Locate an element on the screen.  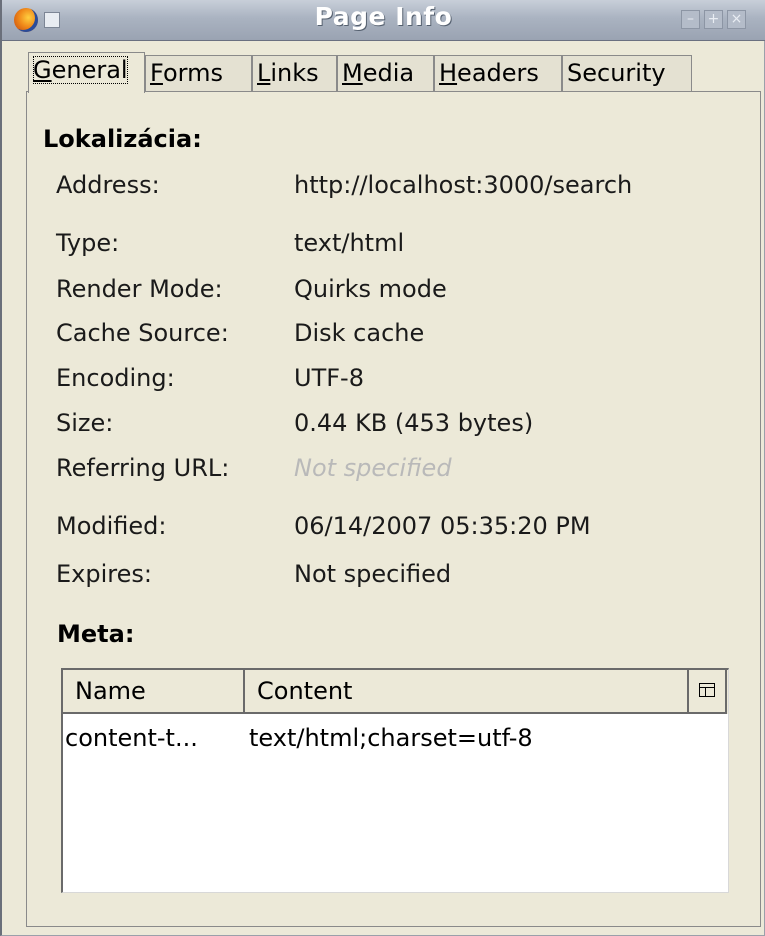
encoding-label: Encoding: is located at coordinates (115, 378).